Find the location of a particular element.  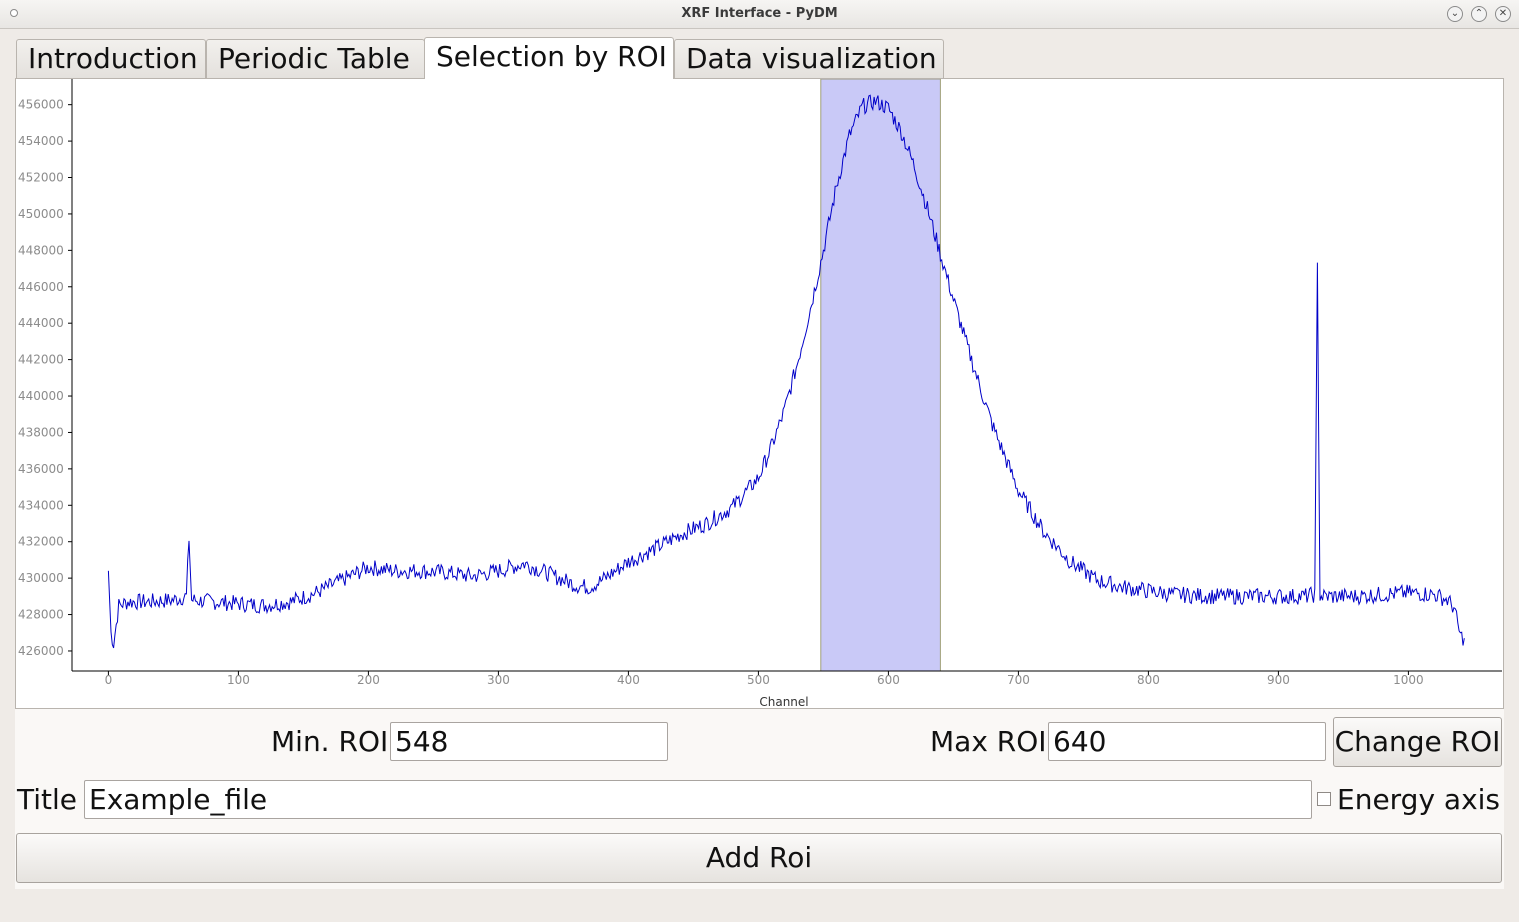

title-label: Title is located at coordinates (47, 799).